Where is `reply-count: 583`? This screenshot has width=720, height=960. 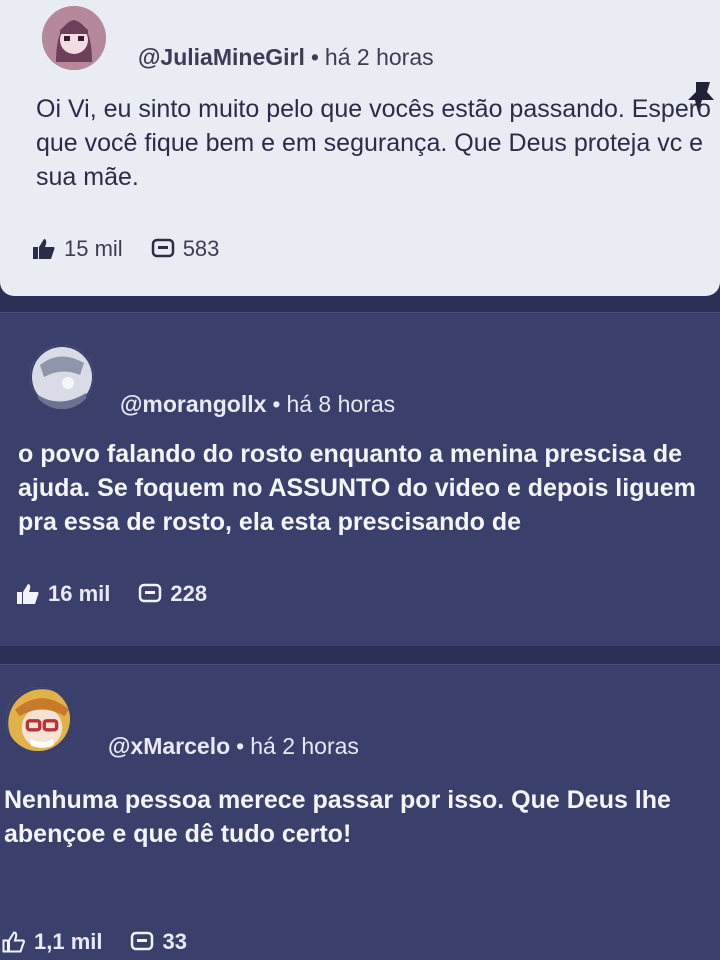 reply-count: 583 is located at coordinates (201, 248).